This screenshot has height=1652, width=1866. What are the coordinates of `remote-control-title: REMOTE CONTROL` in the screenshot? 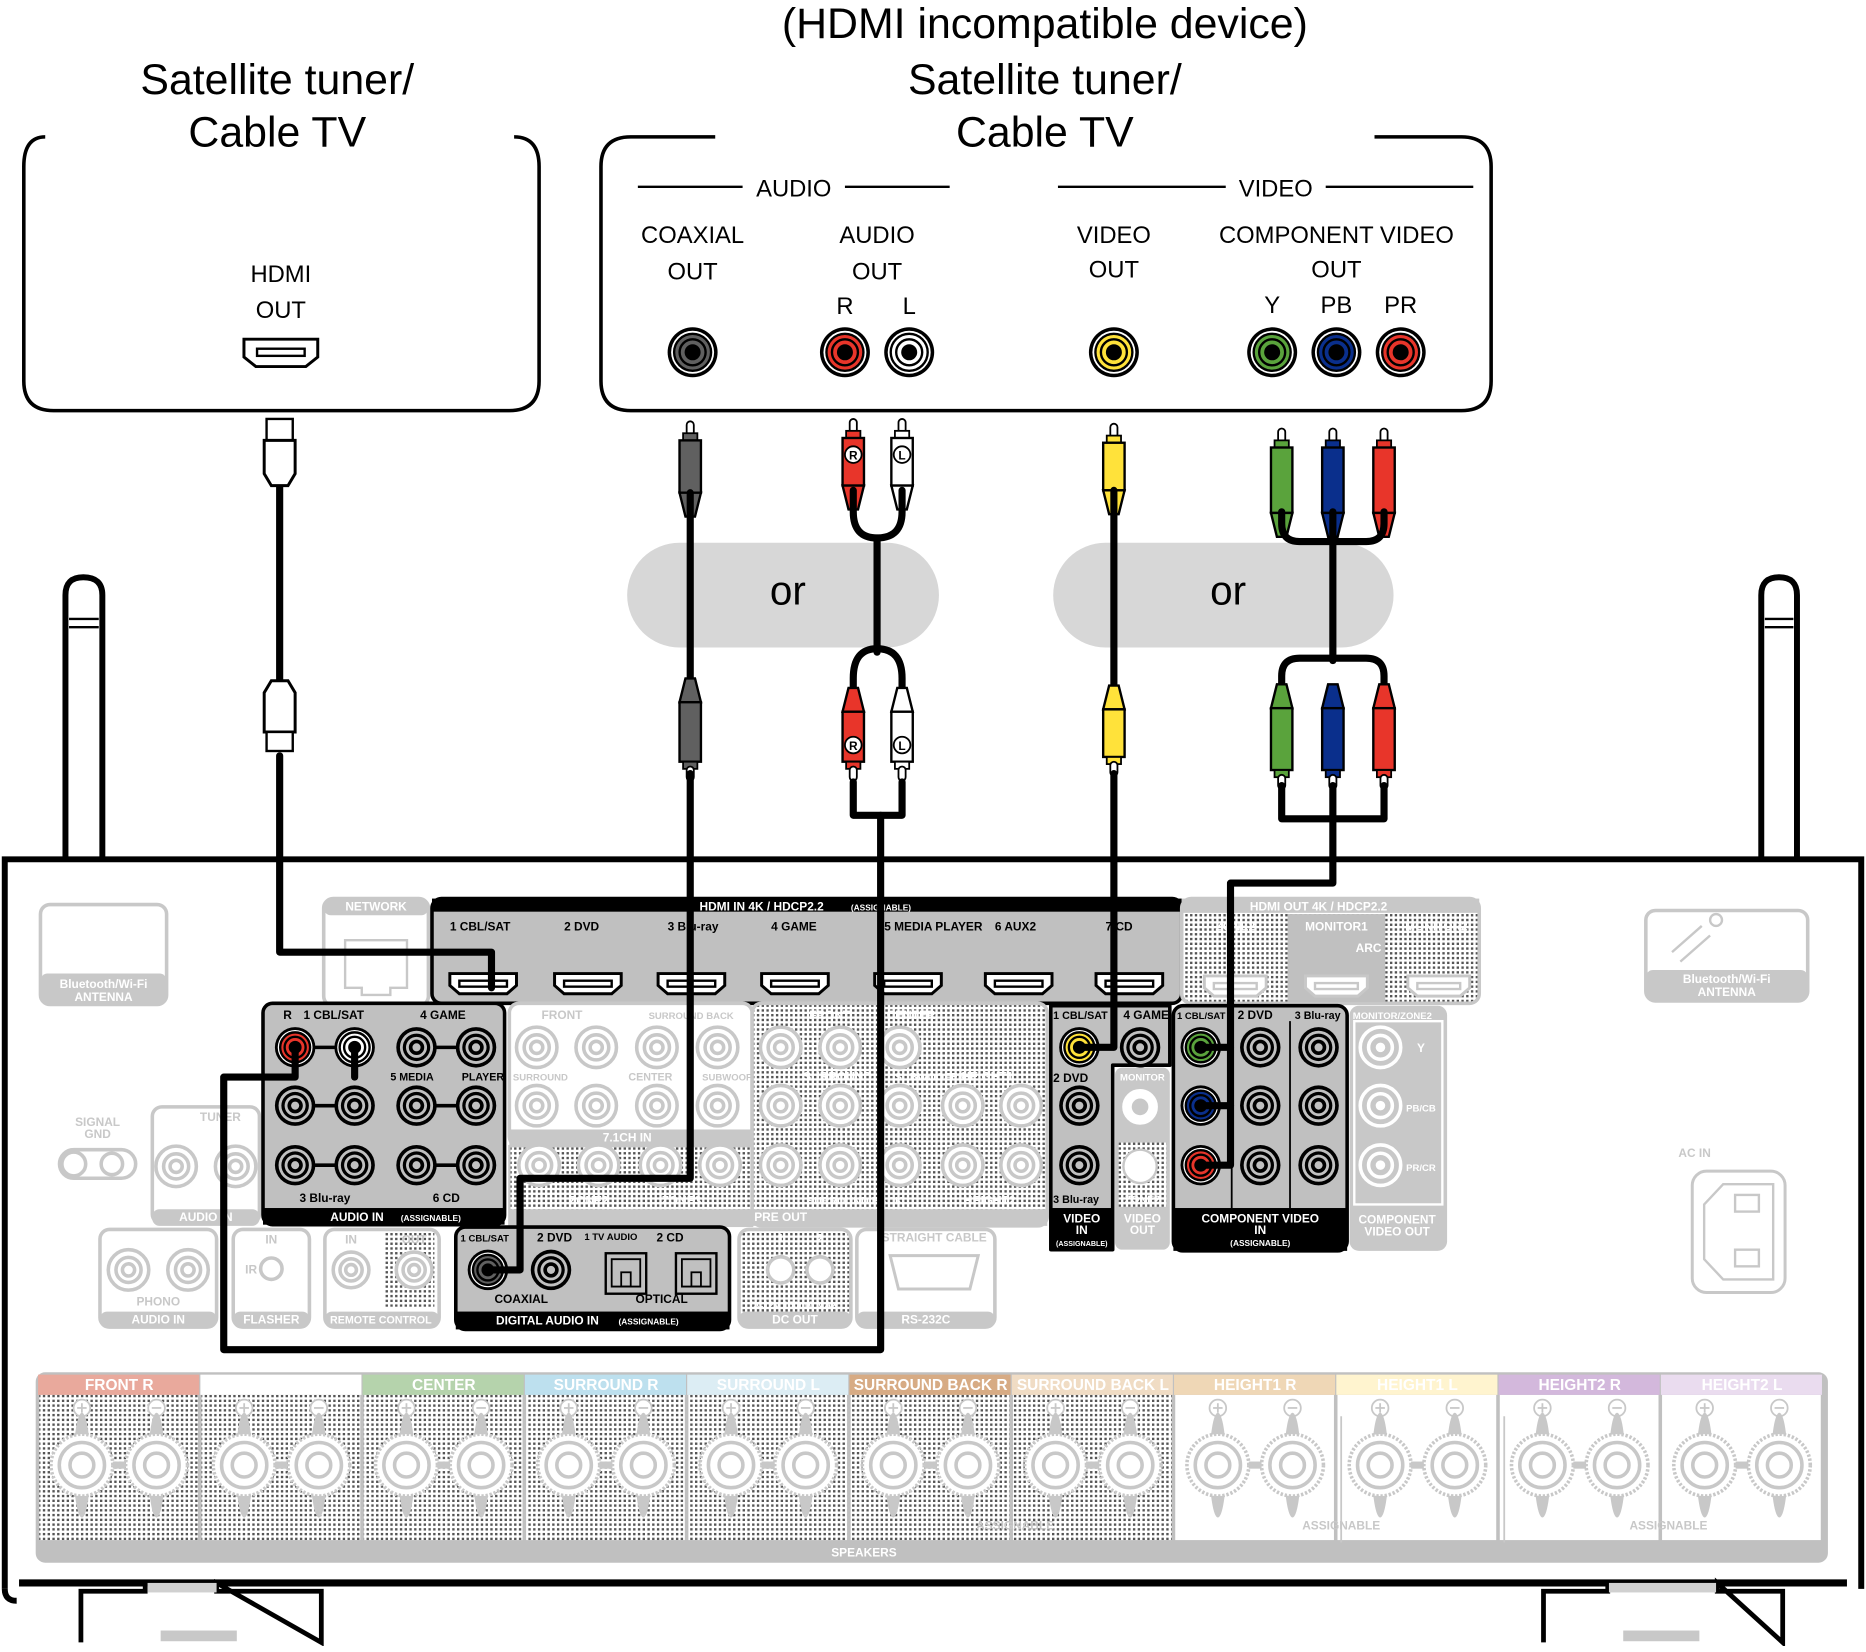 It's located at (381, 1320).